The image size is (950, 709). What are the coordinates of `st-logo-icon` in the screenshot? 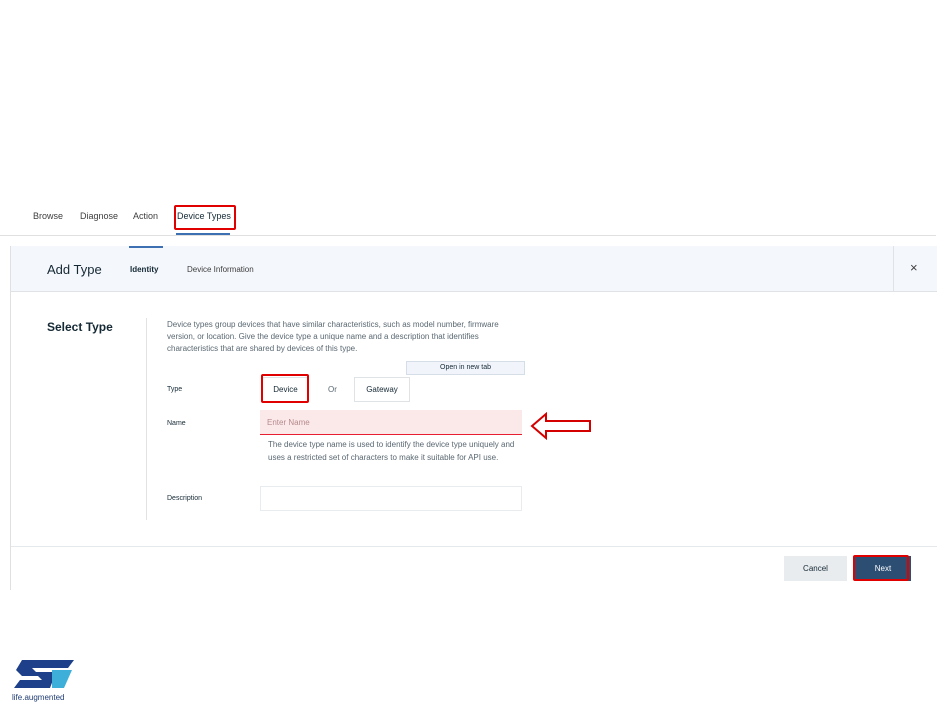 It's located at (44, 674).